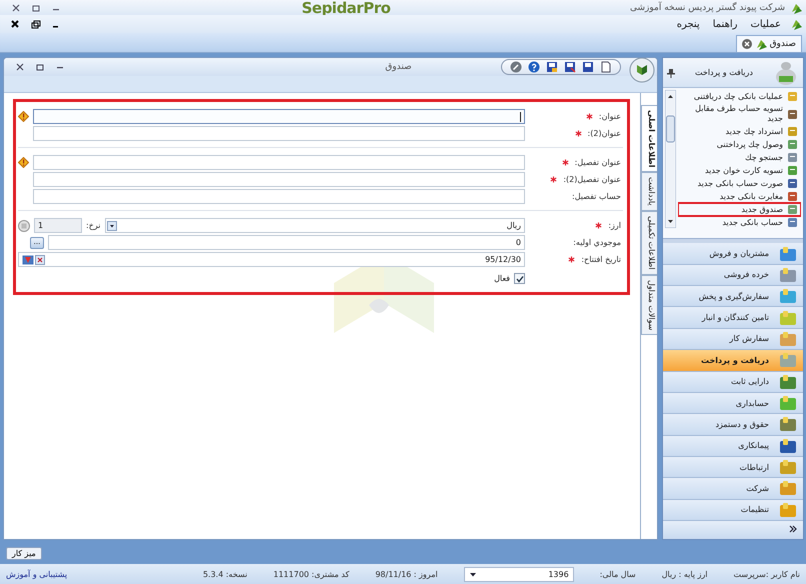  I want to click on module-button: خرده فروشی, so click(733, 275).